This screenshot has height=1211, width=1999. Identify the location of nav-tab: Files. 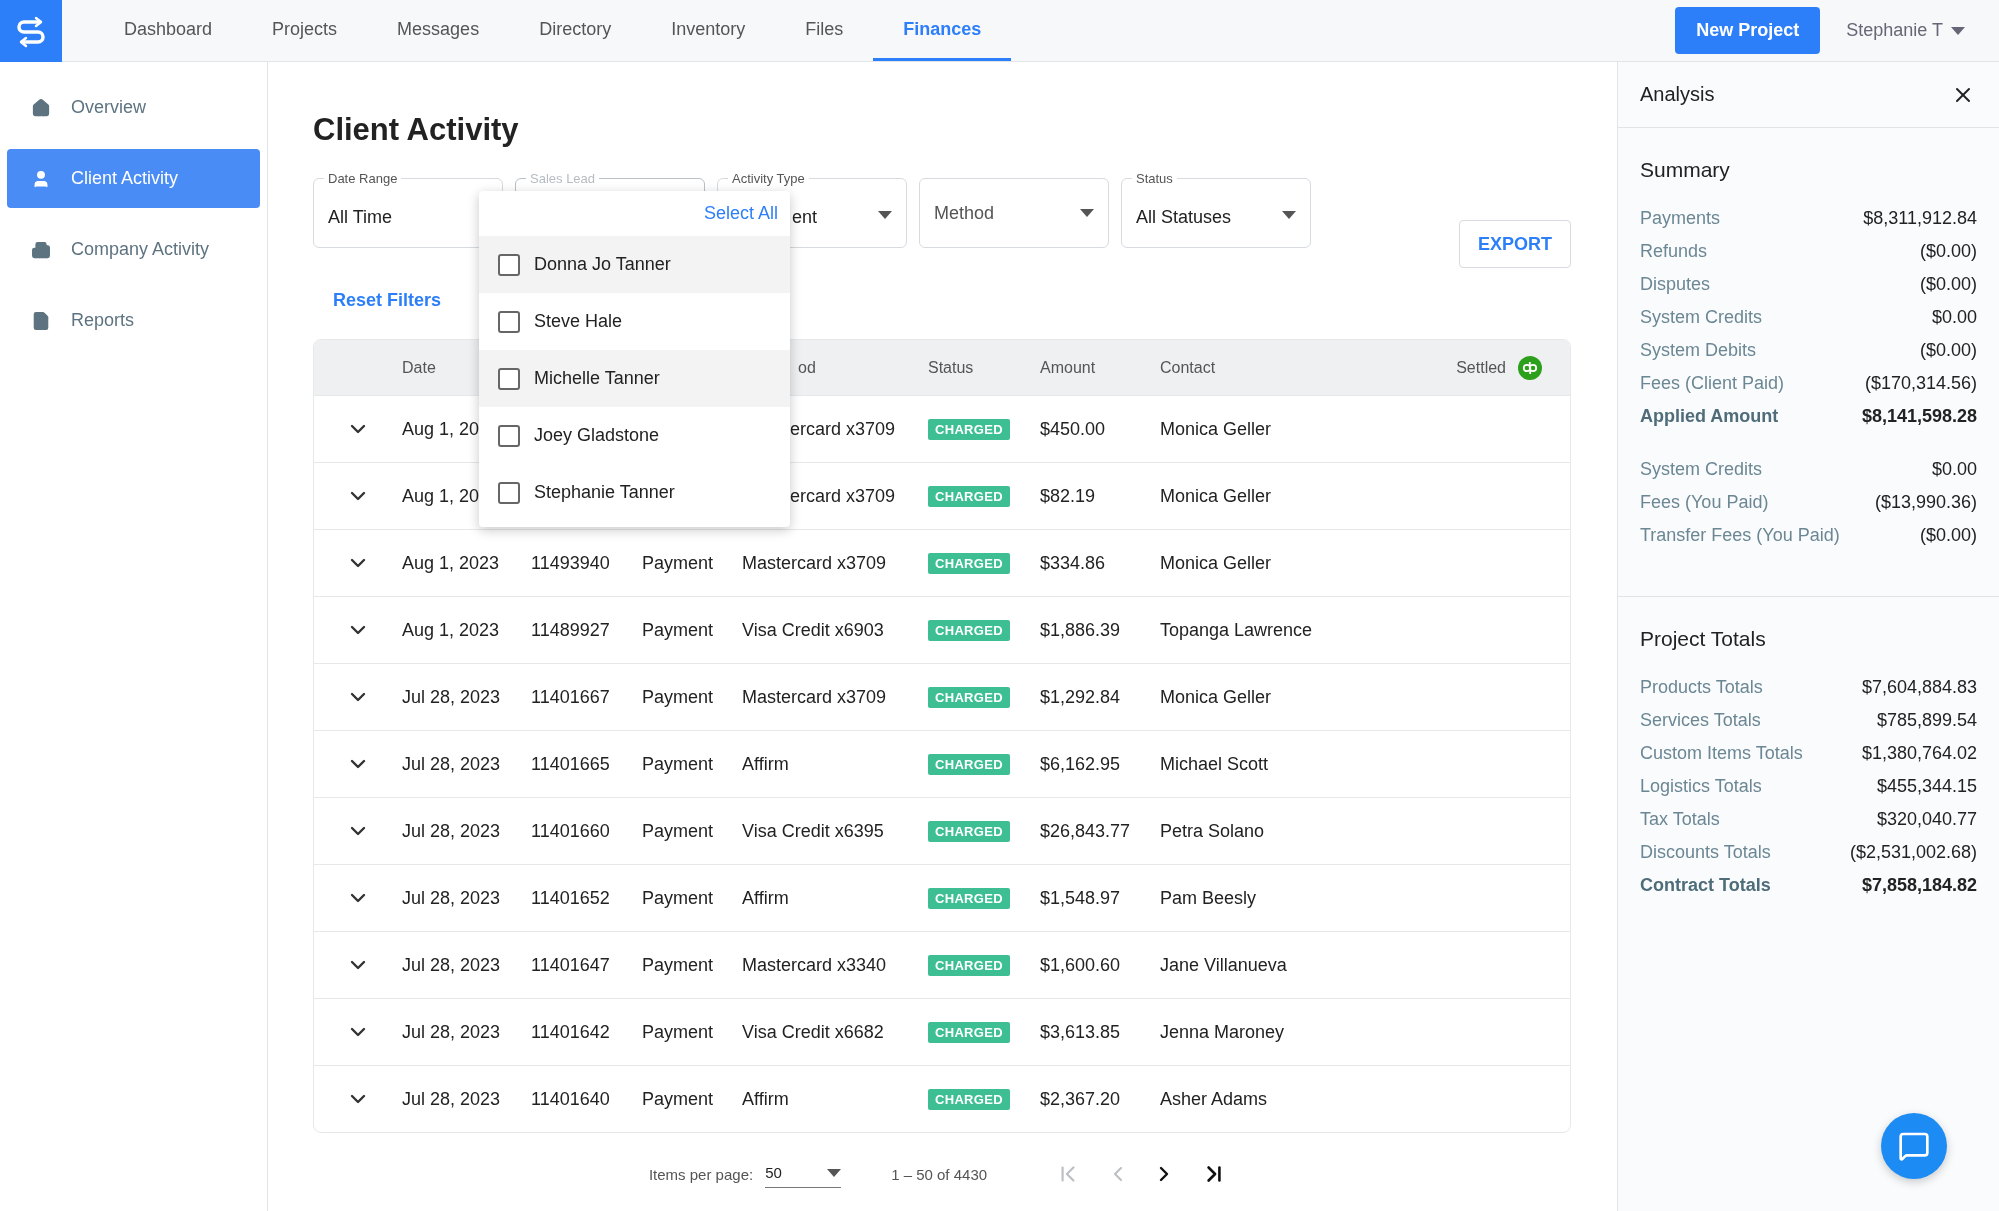
(824, 30).